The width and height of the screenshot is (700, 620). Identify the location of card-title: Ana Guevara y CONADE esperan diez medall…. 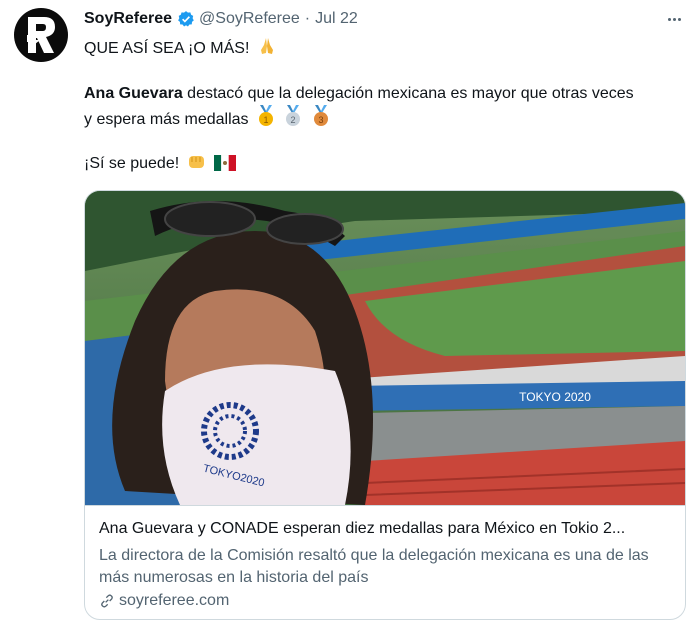
(362, 529).